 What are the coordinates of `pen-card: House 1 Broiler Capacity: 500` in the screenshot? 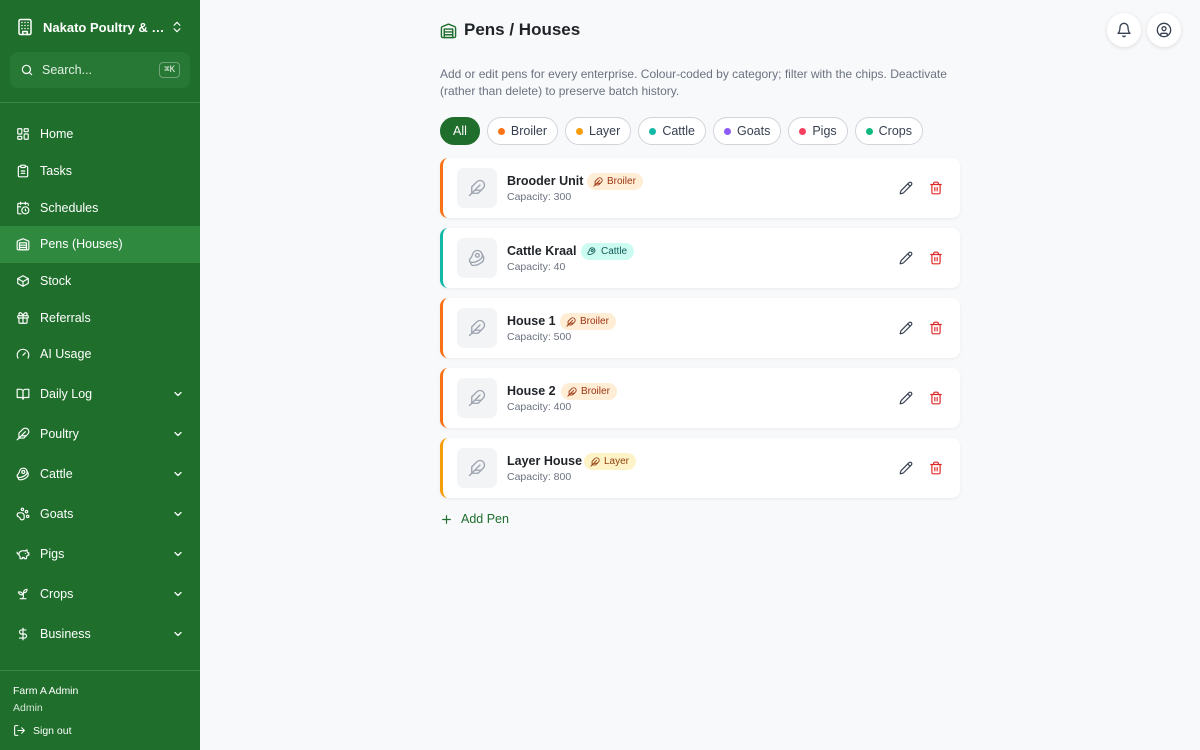 It's located at (700, 328).